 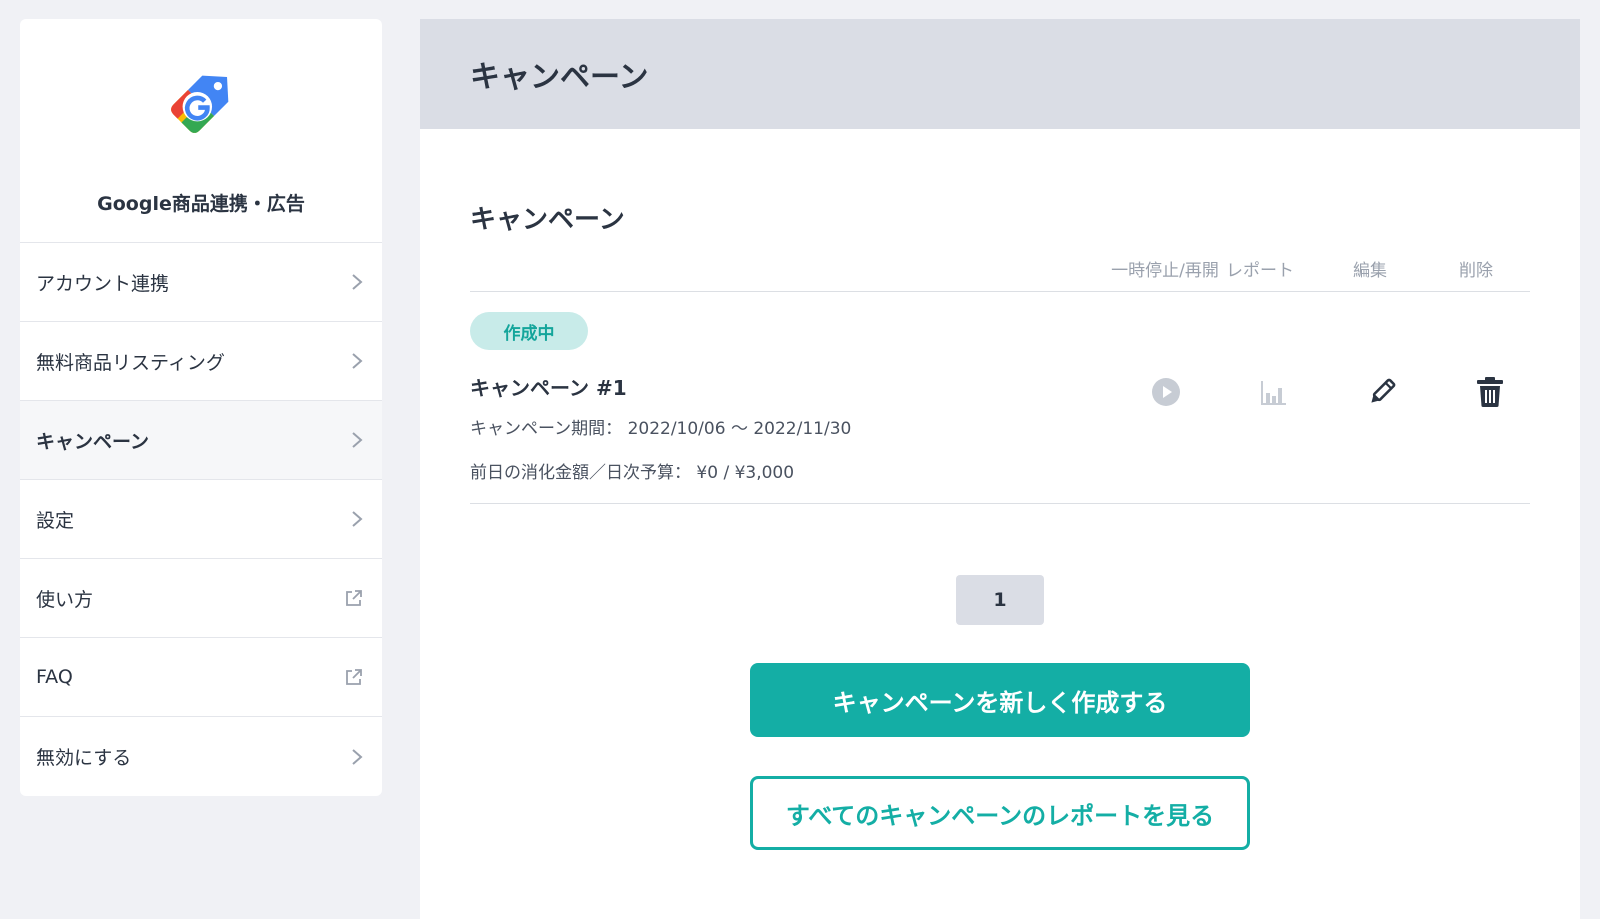 I want to click on campaign-period-label: キャンペーン期間：, so click(x=546, y=429).